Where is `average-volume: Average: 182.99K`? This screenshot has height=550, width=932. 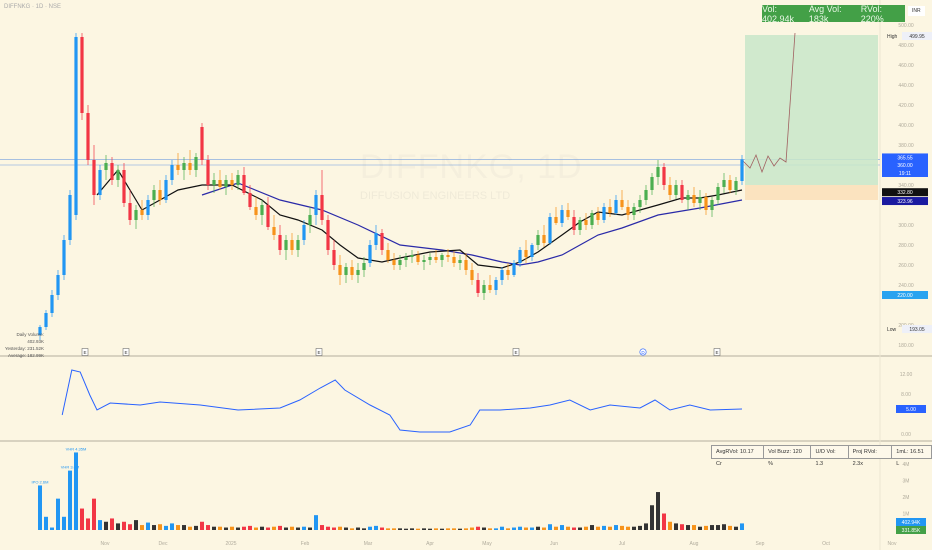 average-volume: Average: 182.99K is located at coordinates (26, 355).